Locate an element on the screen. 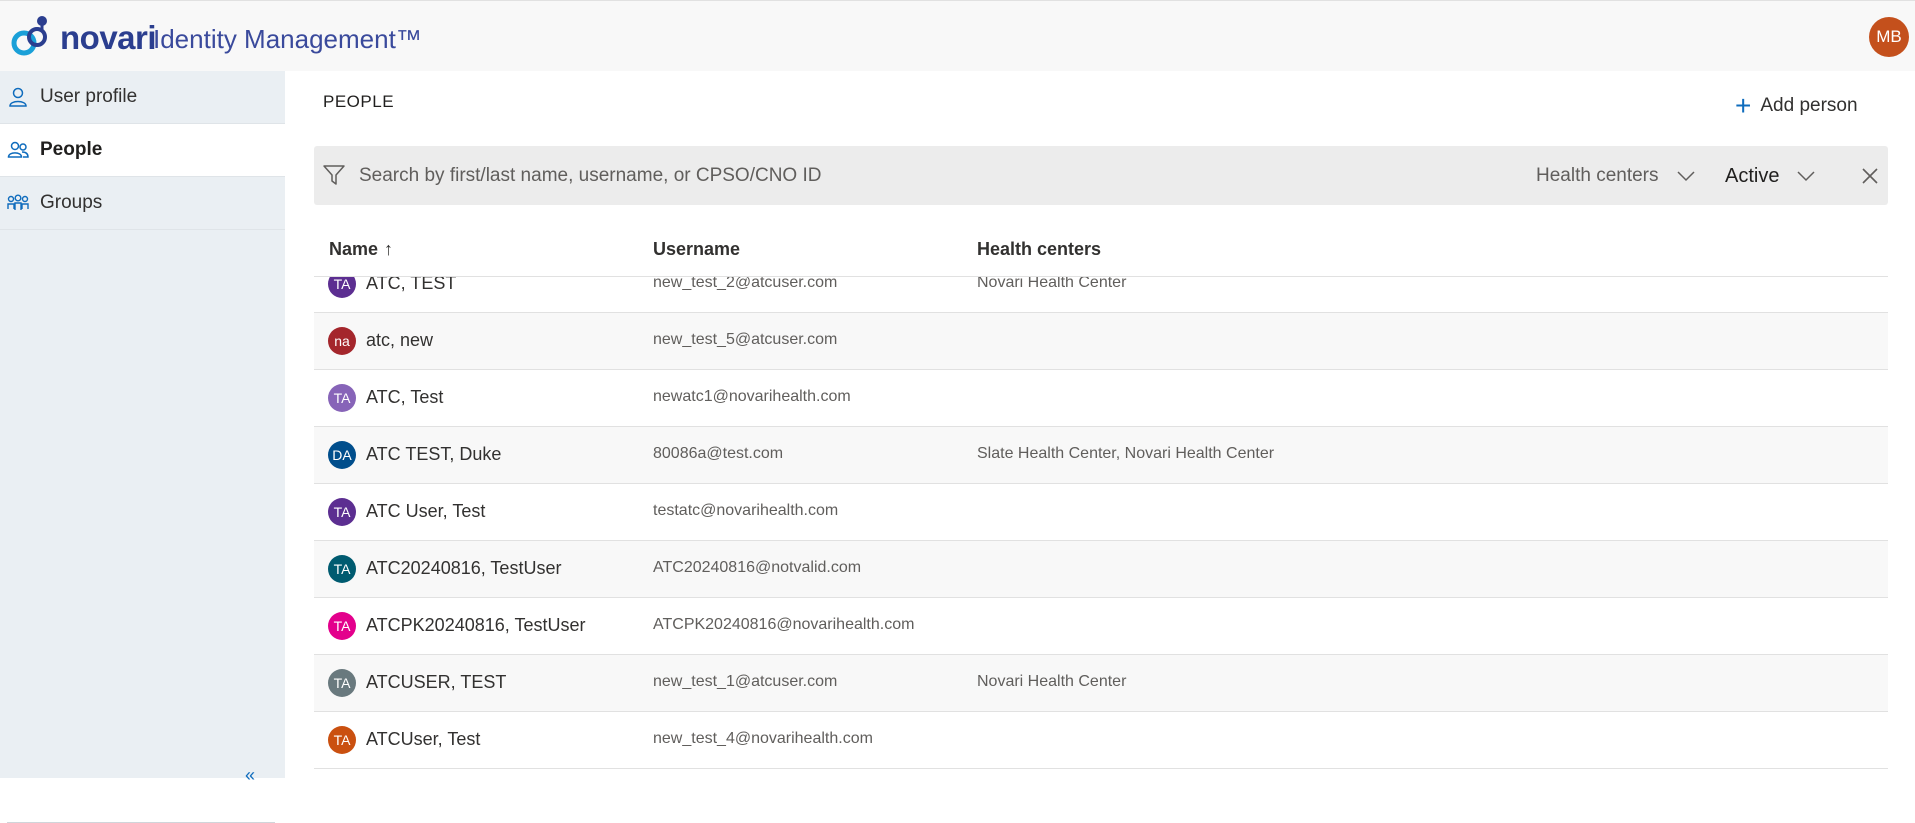 This screenshot has width=1915, height=823. filter-icon is located at coordinates (334, 175).